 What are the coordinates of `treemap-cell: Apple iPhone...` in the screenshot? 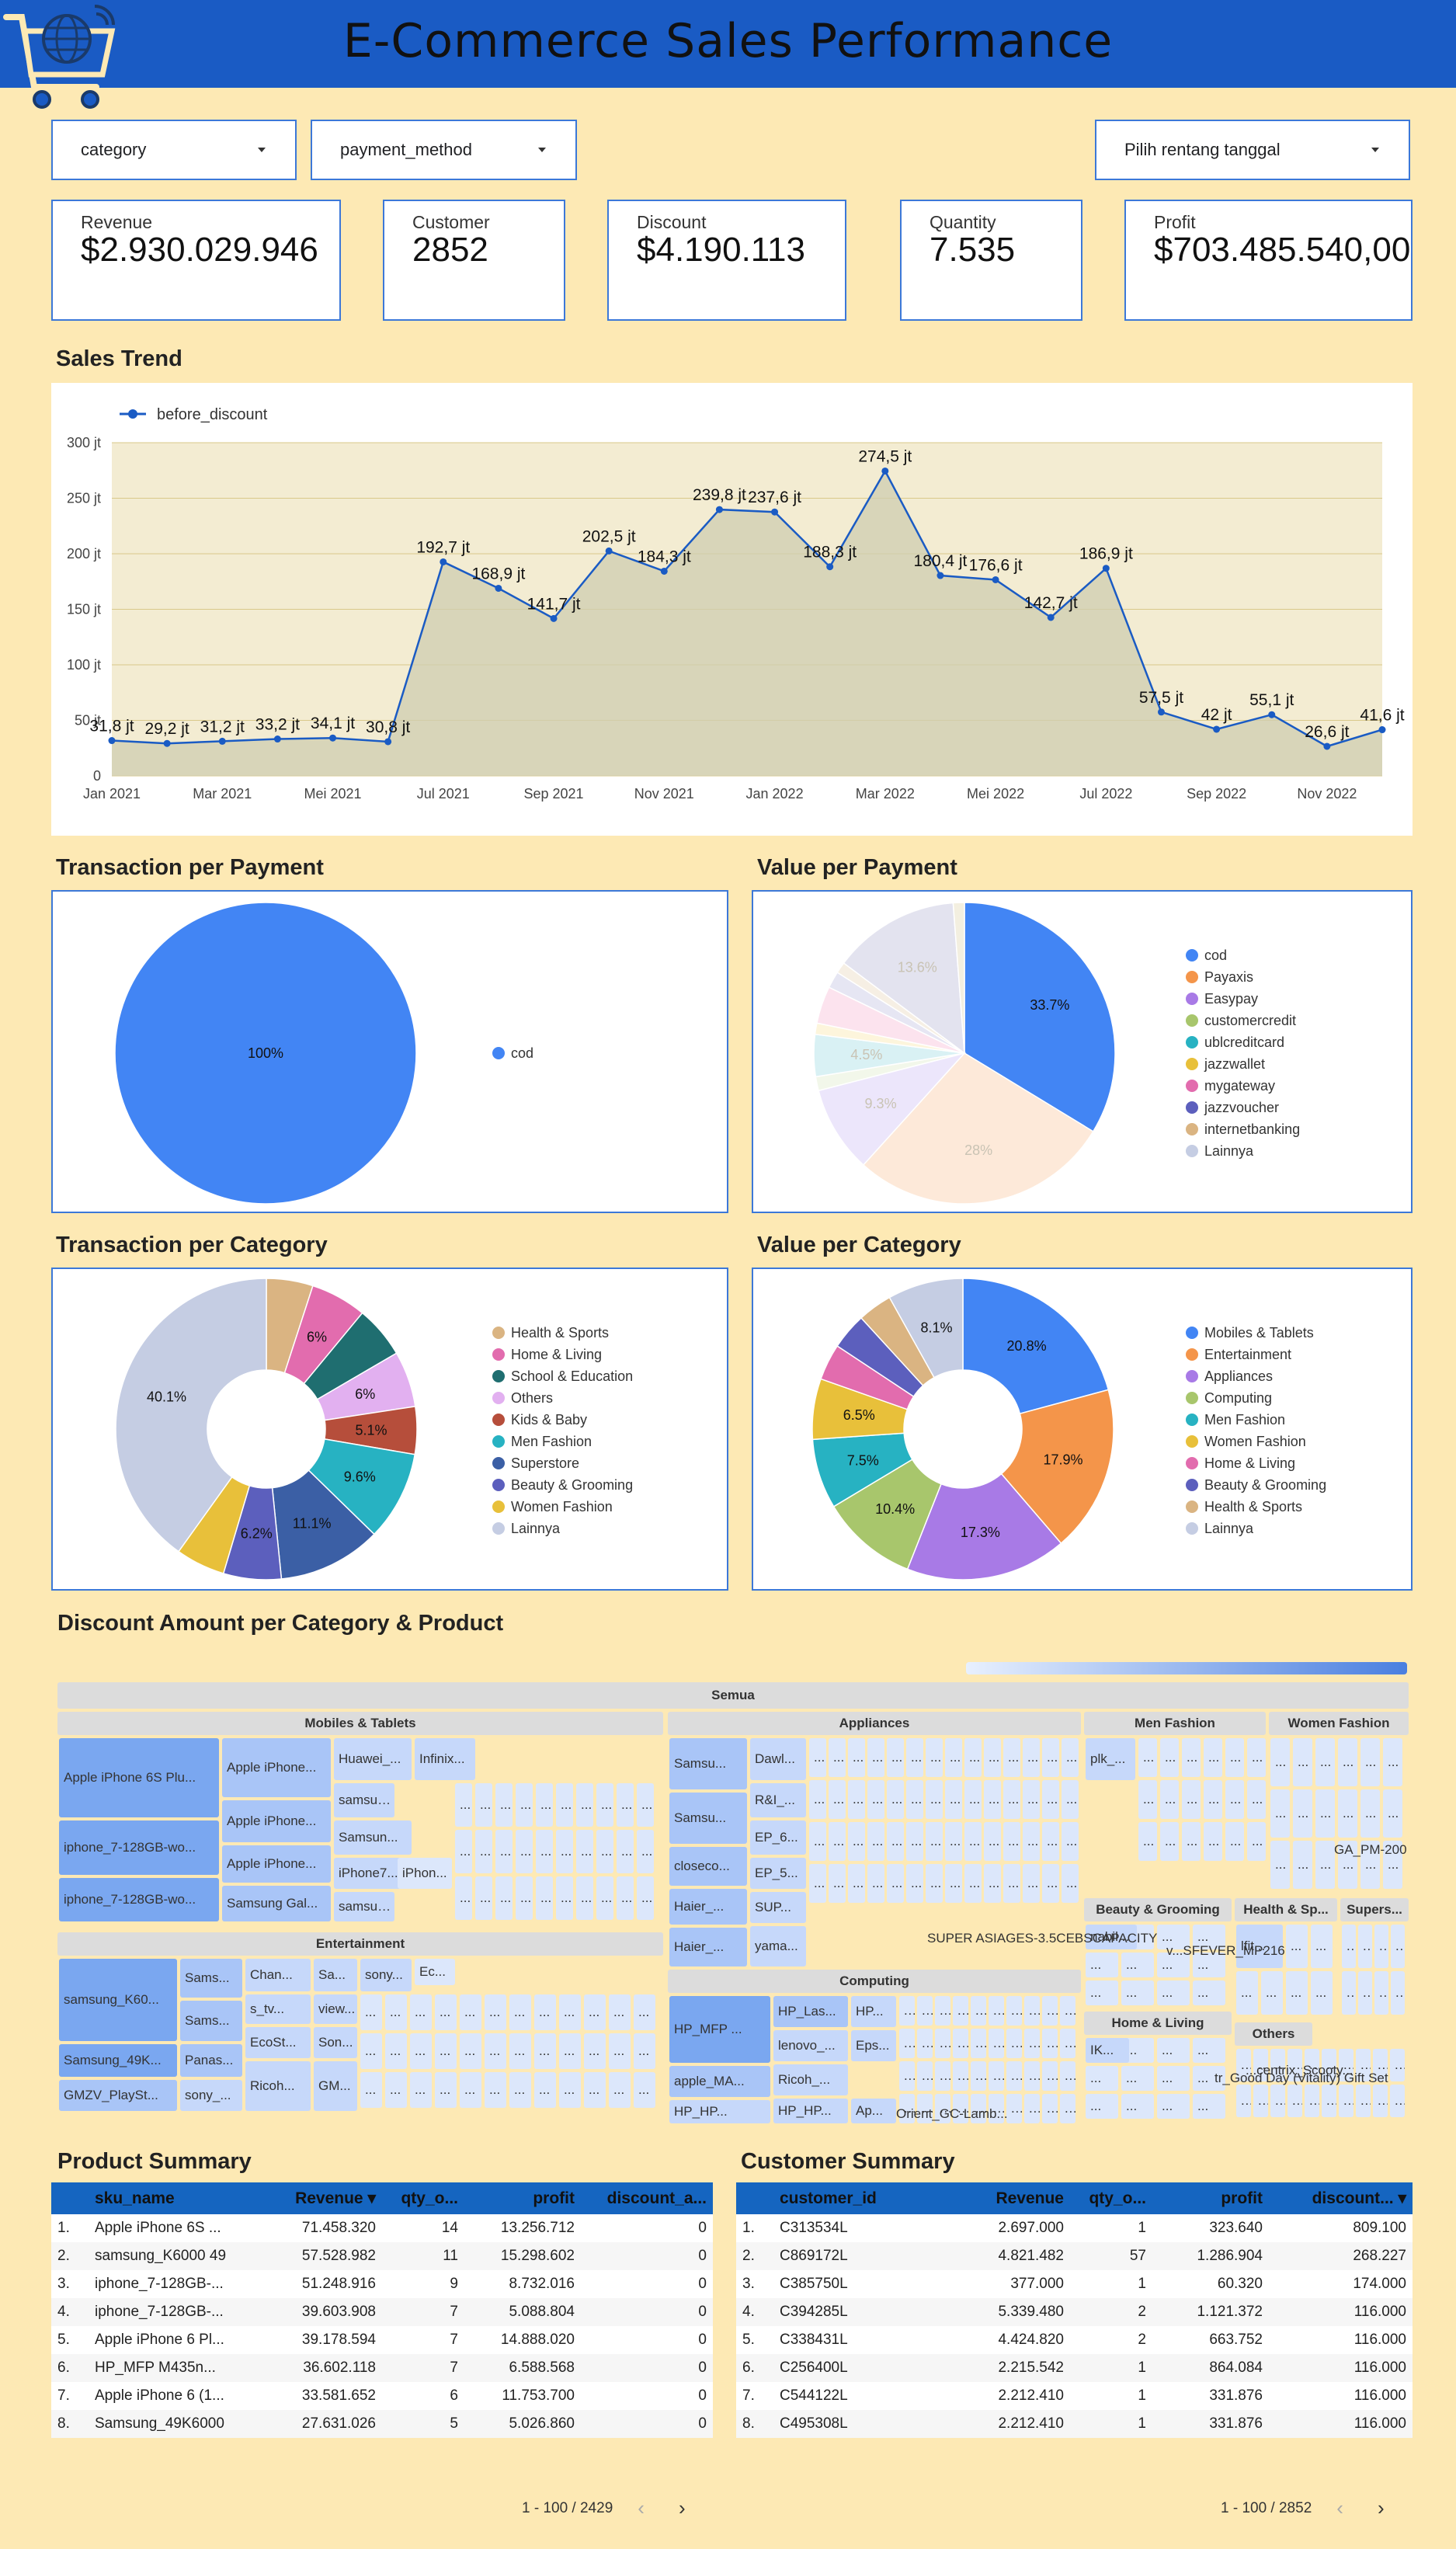 It's located at (276, 1821).